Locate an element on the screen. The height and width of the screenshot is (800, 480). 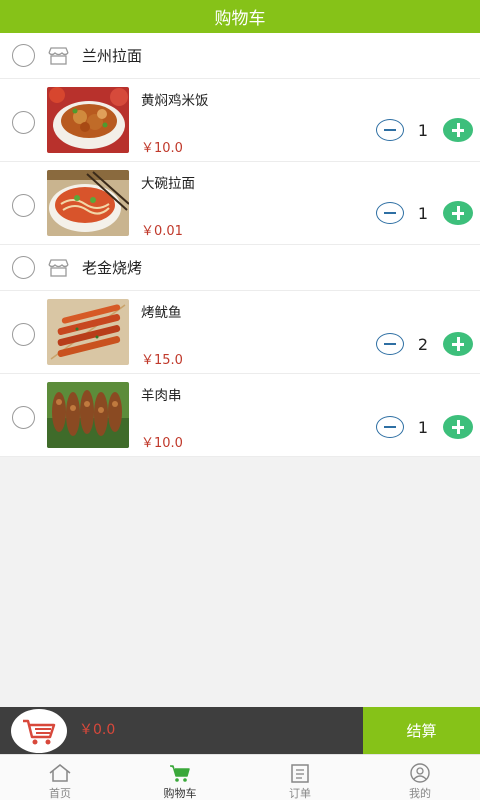
item-name: 烤鱿鱼 is located at coordinates (161, 313).